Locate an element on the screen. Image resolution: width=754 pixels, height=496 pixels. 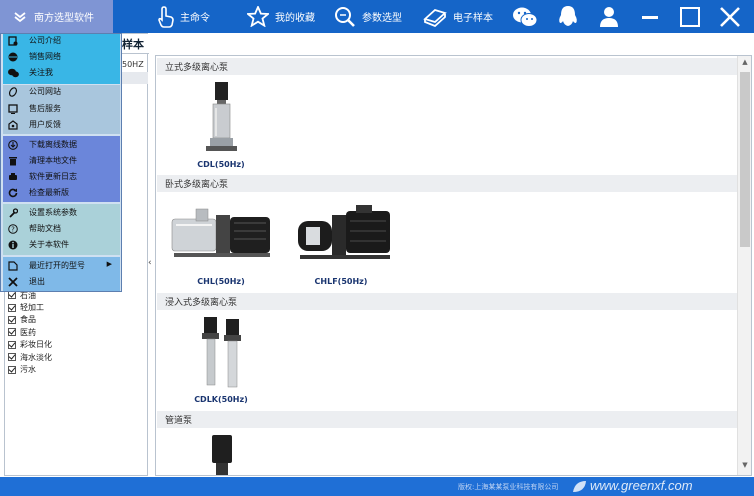
menu-item-about: 关于本软件 is located at coordinates (61, 244).